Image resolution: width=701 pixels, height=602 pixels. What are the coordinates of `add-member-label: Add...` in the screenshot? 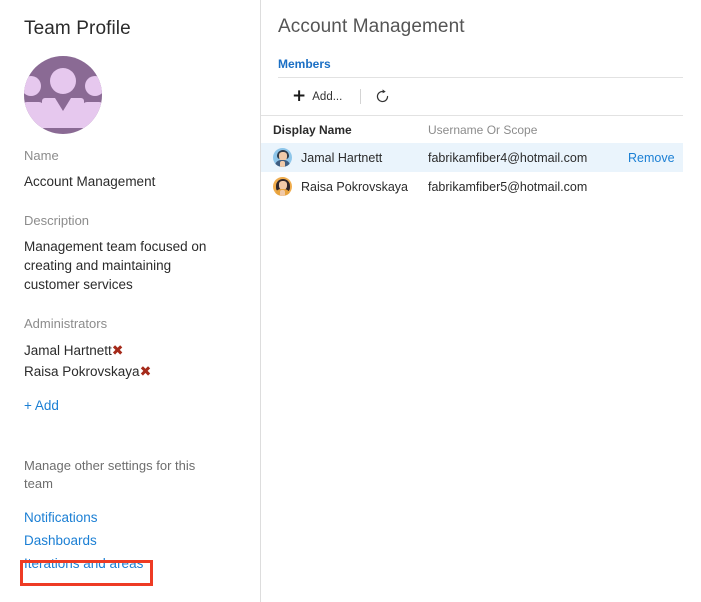 It's located at (327, 96).